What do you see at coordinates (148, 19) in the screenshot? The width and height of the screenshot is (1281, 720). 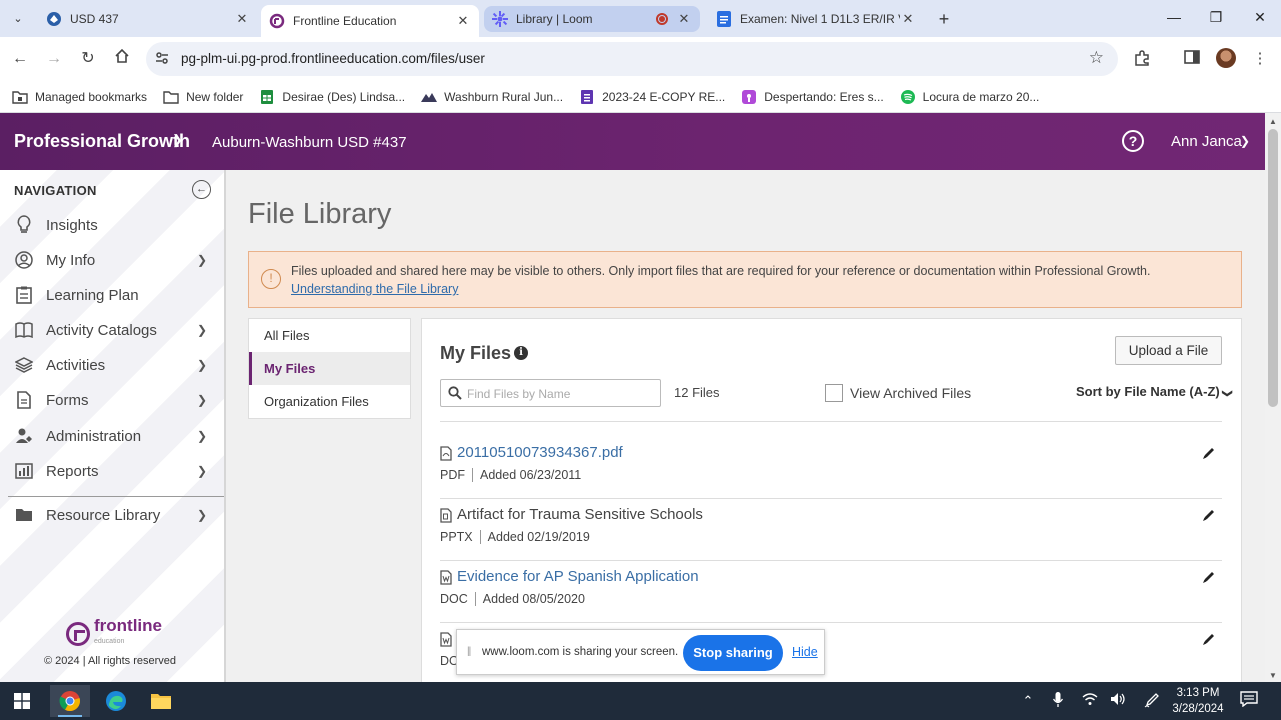 I see `tab-usd437: USD 437 ✕` at bounding box center [148, 19].